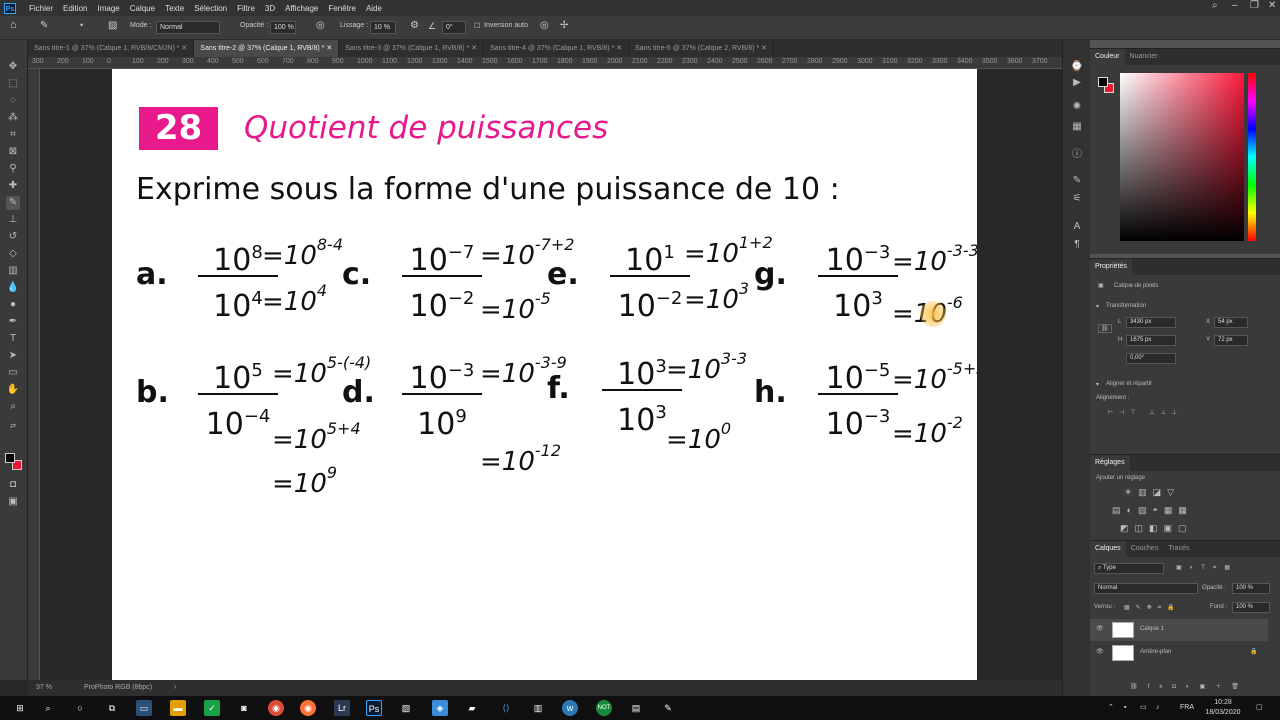  I want to click on brush-tool-icon: ✎, so click(44, 25).